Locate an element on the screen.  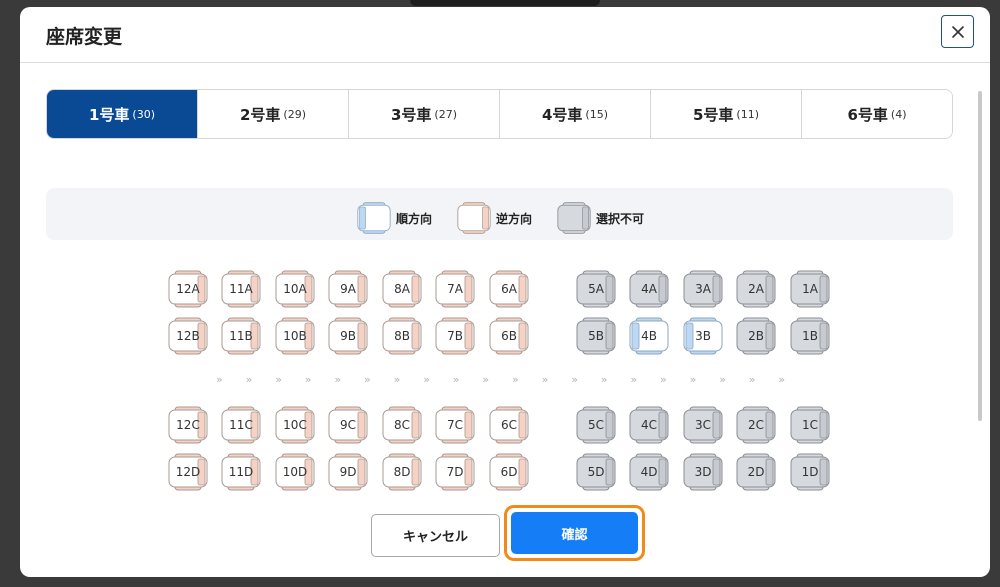
seat-label: 1C is located at coordinates (809, 425).